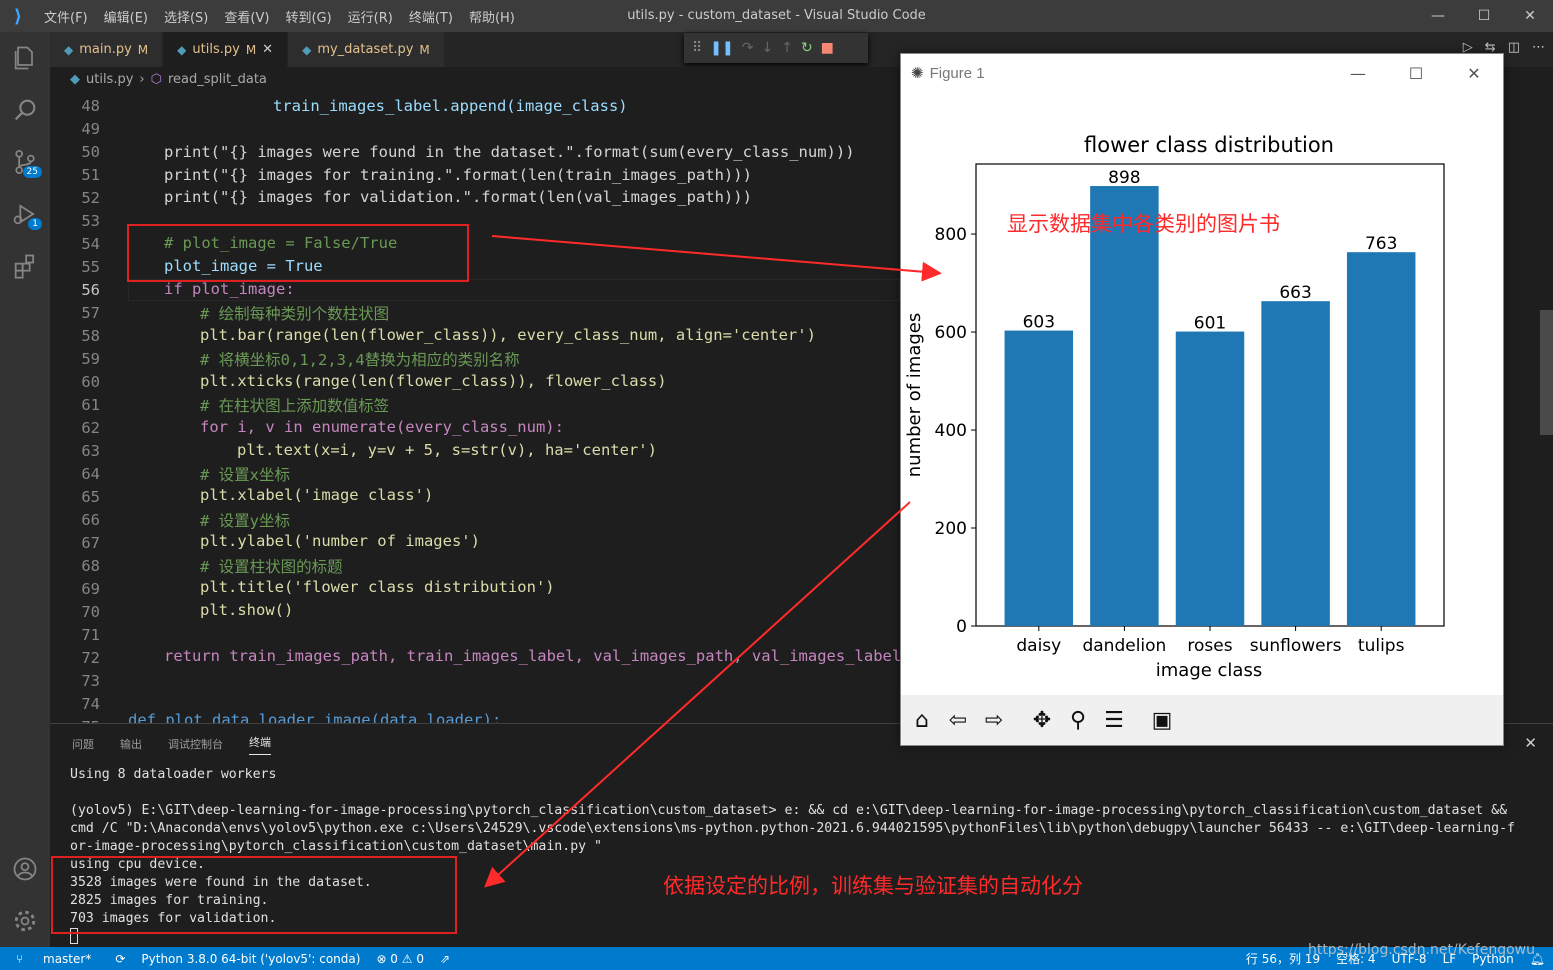  Describe the element at coordinates (245, 521) in the screenshot. I see `code-line-66: # 设置y坐标` at that location.